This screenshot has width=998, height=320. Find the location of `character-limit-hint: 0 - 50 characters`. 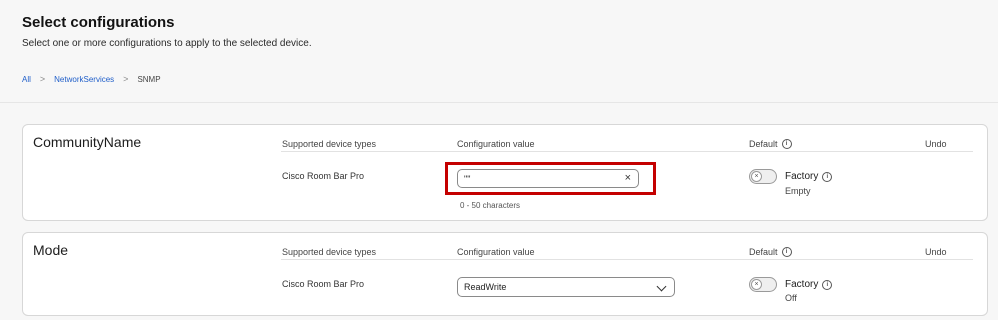

character-limit-hint: 0 - 50 characters is located at coordinates (490, 205).